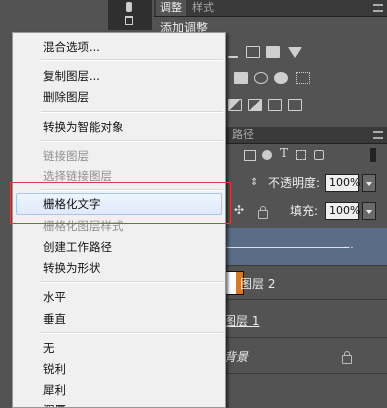  I want to click on lock-position-icon: ✣, so click(239, 210).